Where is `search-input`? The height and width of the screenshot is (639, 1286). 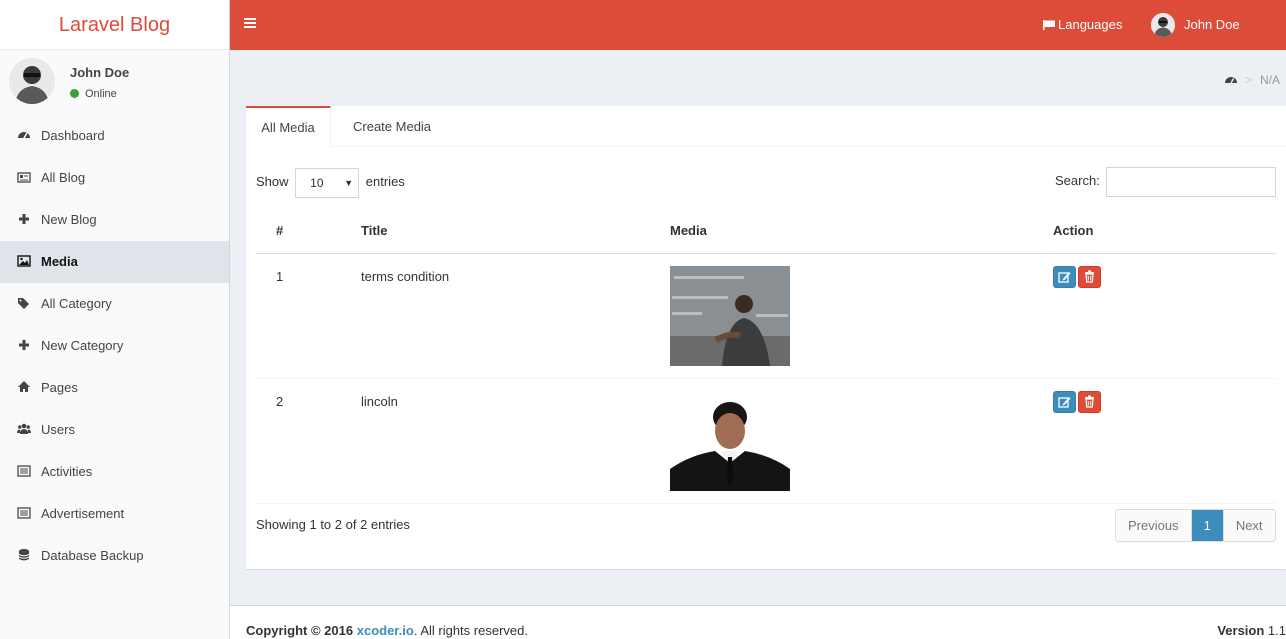
search-input is located at coordinates (1191, 182).